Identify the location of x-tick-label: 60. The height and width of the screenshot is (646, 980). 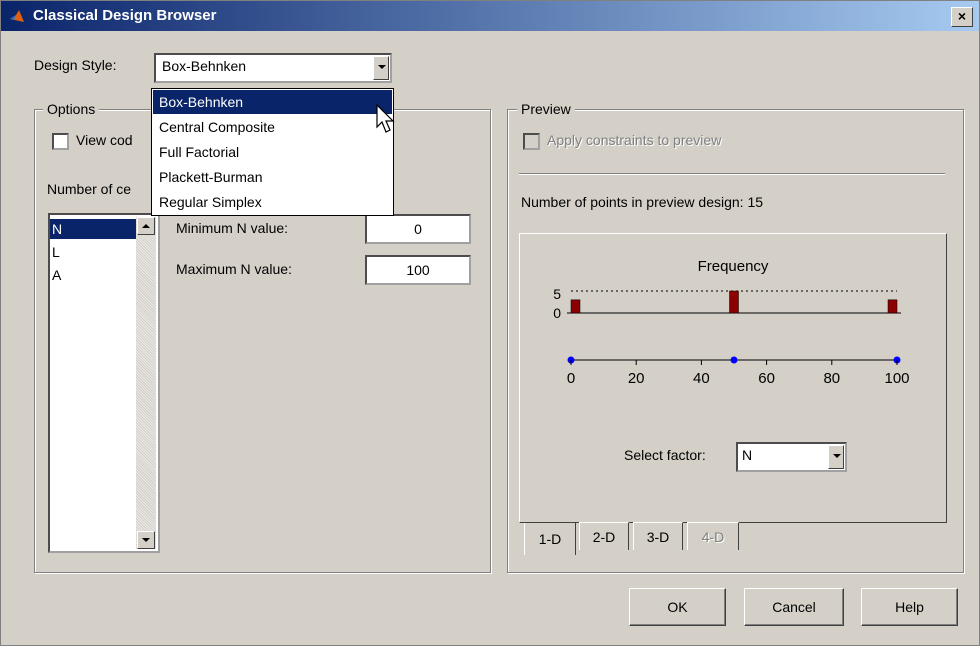
(766, 378).